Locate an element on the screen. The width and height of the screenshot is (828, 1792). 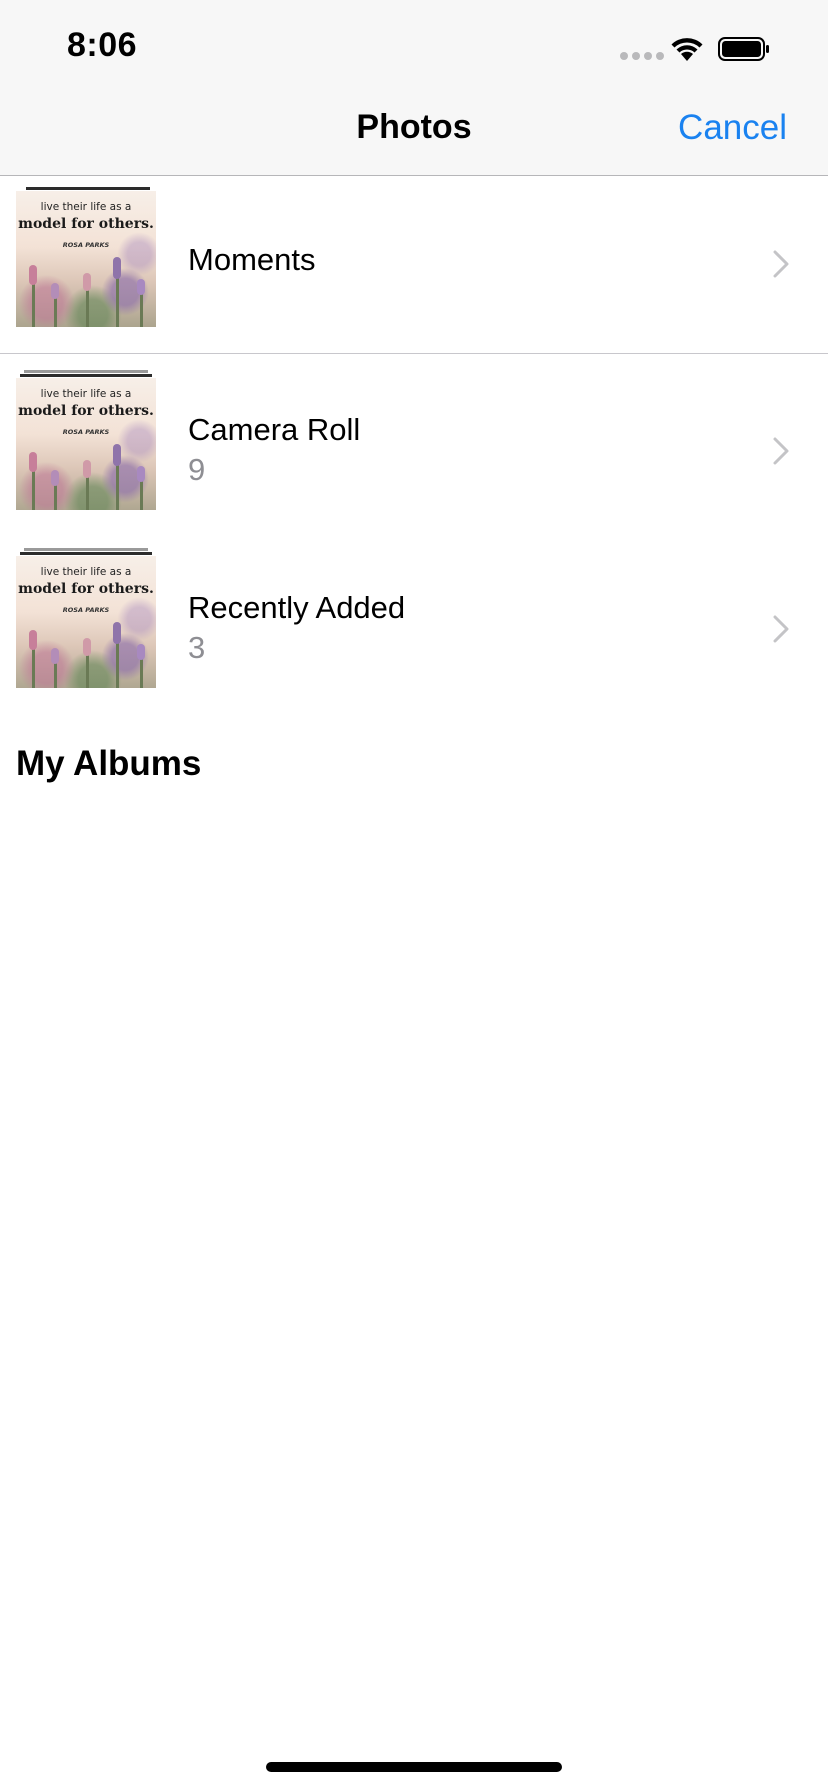
status-indicators is located at coordinates (698, 49).